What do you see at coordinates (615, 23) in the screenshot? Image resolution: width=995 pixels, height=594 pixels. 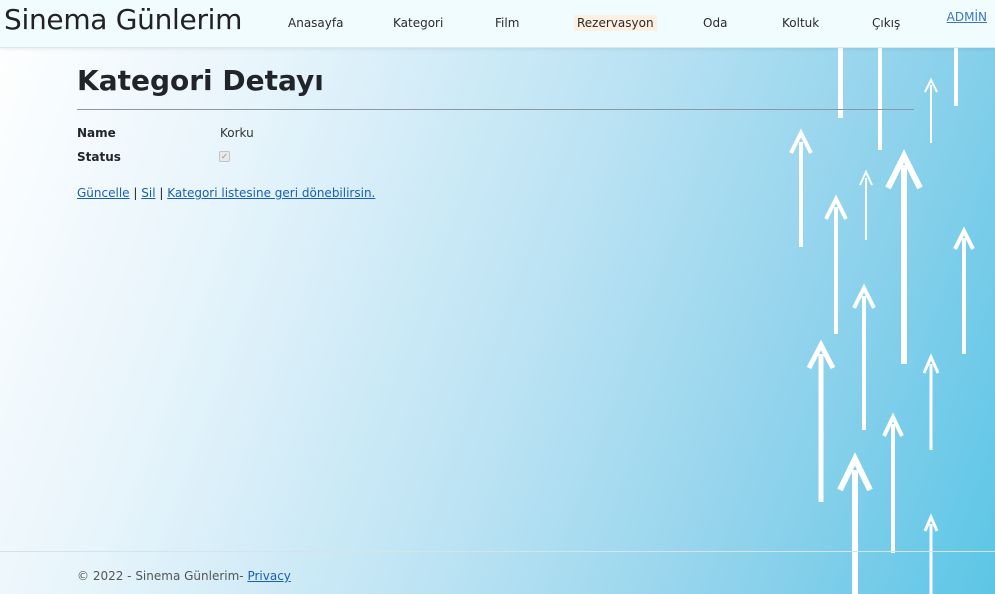 I see `nav-item-rezervasyon: Rezervasyon` at bounding box center [615, 23].